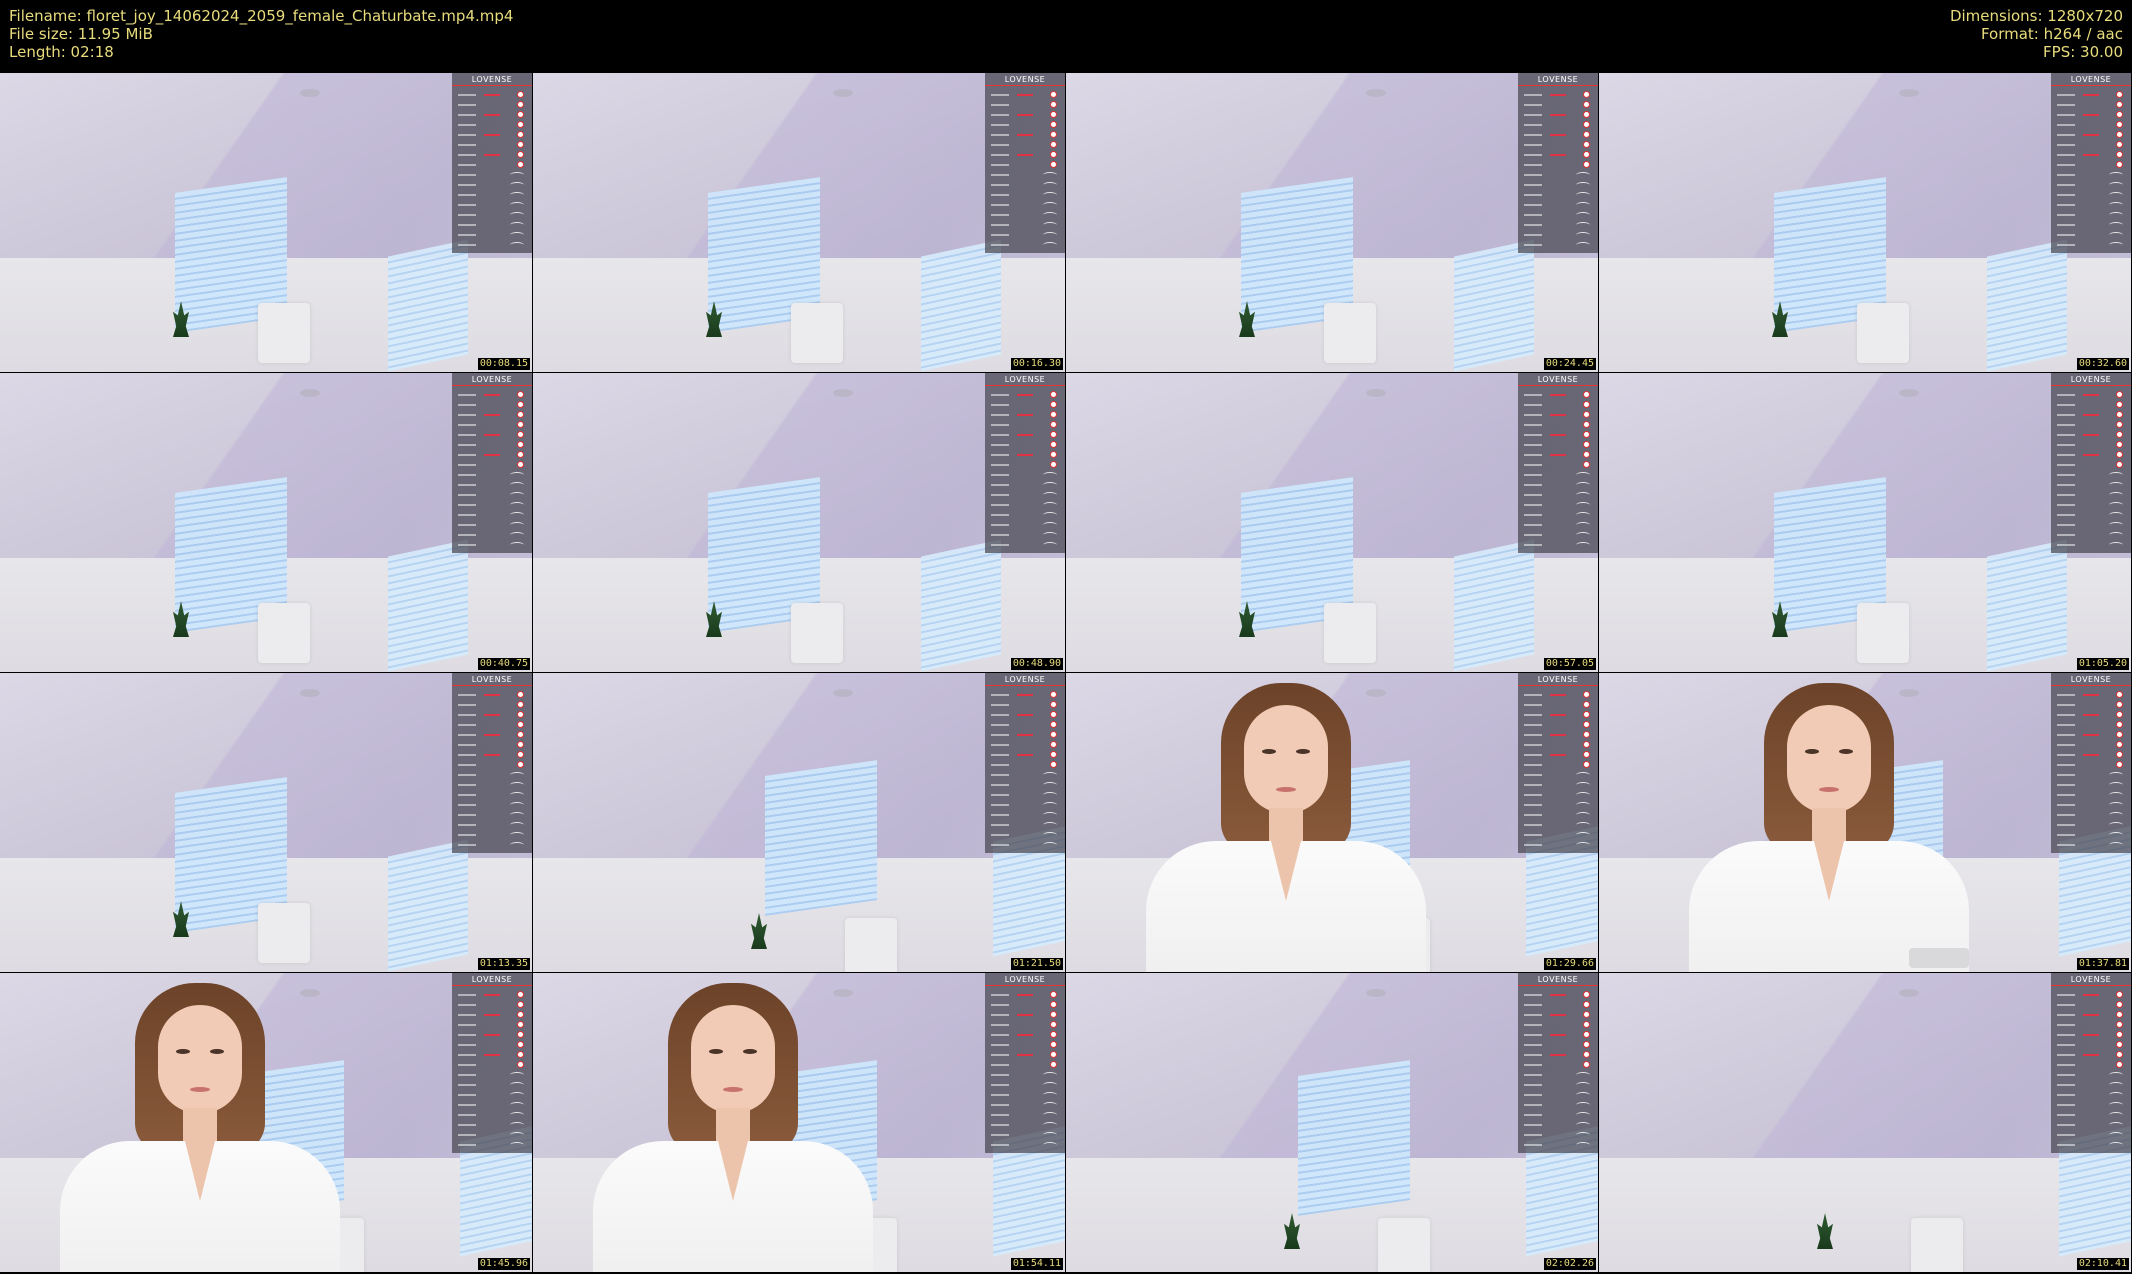 This screenshot has height=1274, width=2132. I want to click on video-thumbnail: LOVENSE 02:02.26, so click(1332, 1122).